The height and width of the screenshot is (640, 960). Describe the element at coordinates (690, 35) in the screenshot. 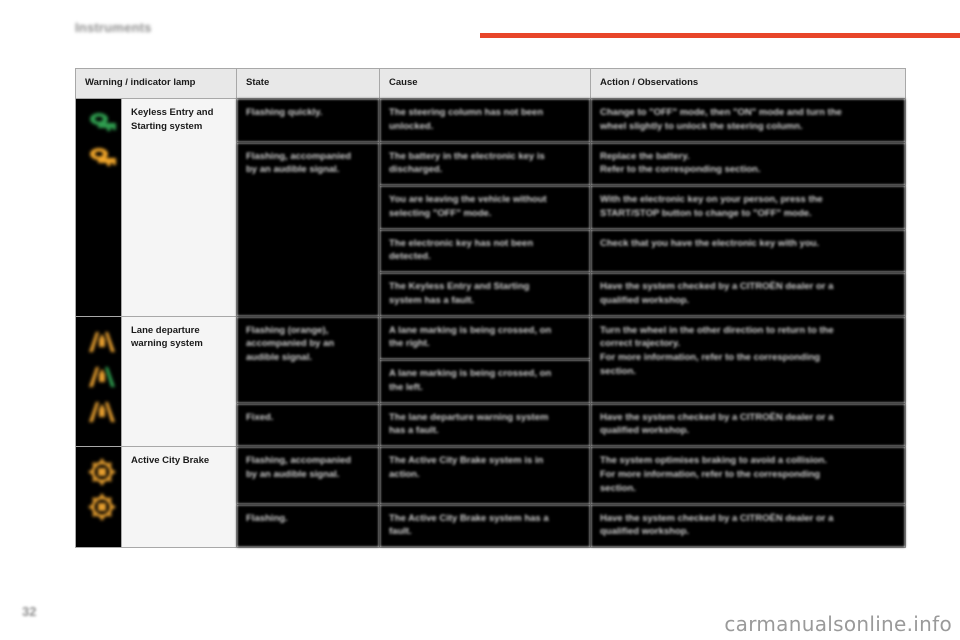

I see `header-accent-rule` at that location.